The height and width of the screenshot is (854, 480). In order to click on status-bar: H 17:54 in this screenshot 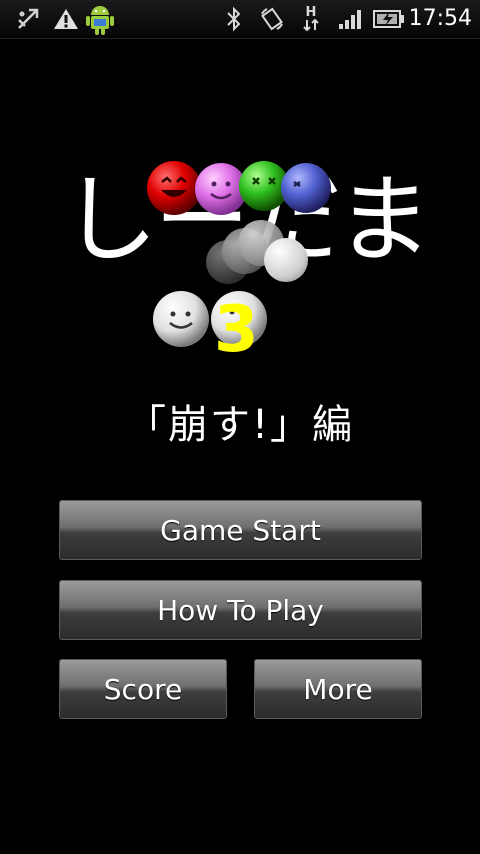, I will do `click(240, 19)`.